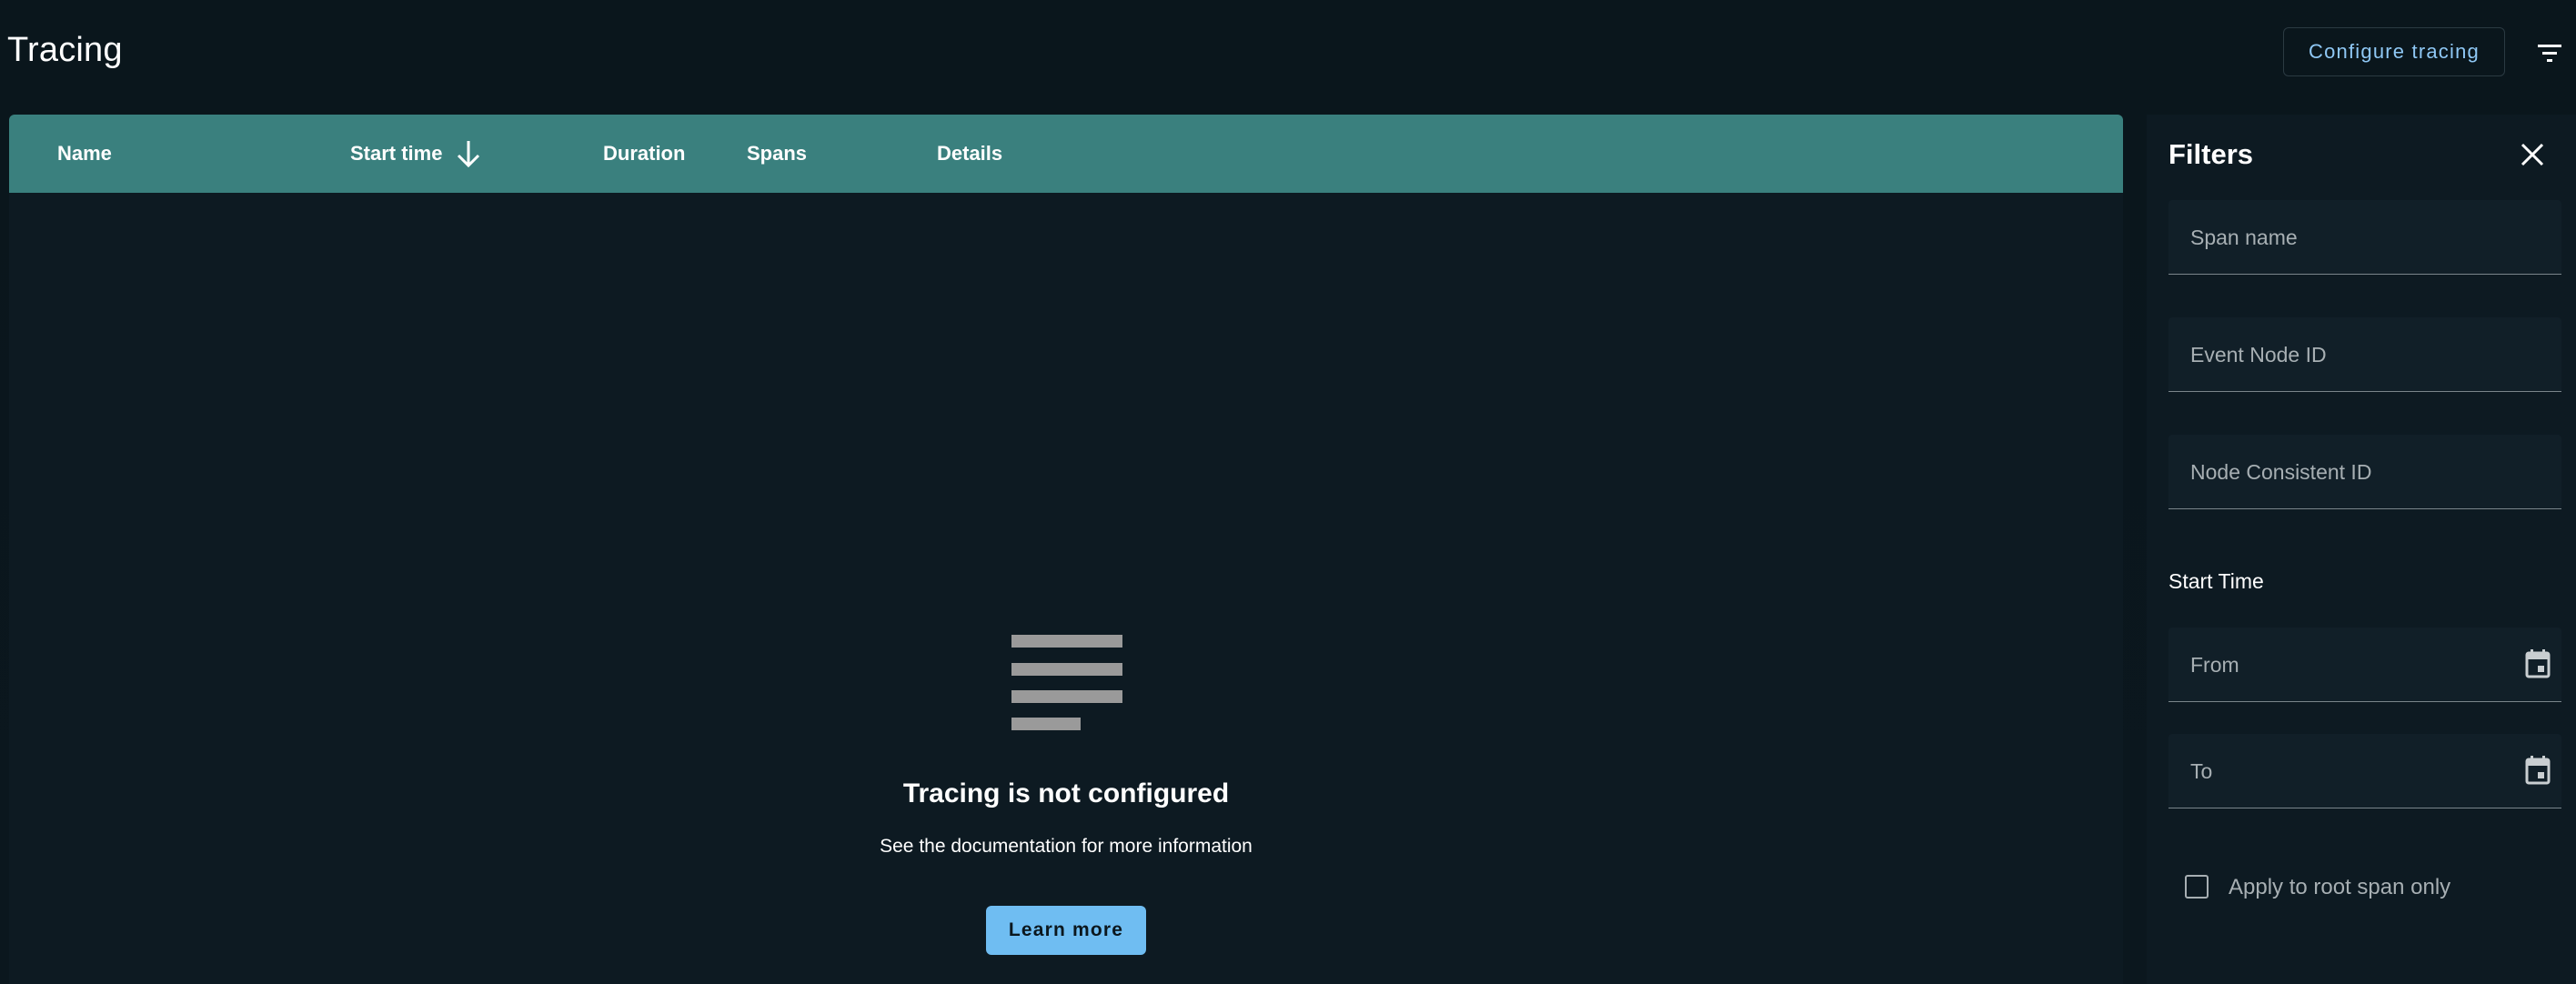 The image size is (2576, 984). What do you see at coordinates (2258, 354) in the screenshot?
I see `event-node-id-placeholder: Event Node ID` at bounding box center [2258, 354].